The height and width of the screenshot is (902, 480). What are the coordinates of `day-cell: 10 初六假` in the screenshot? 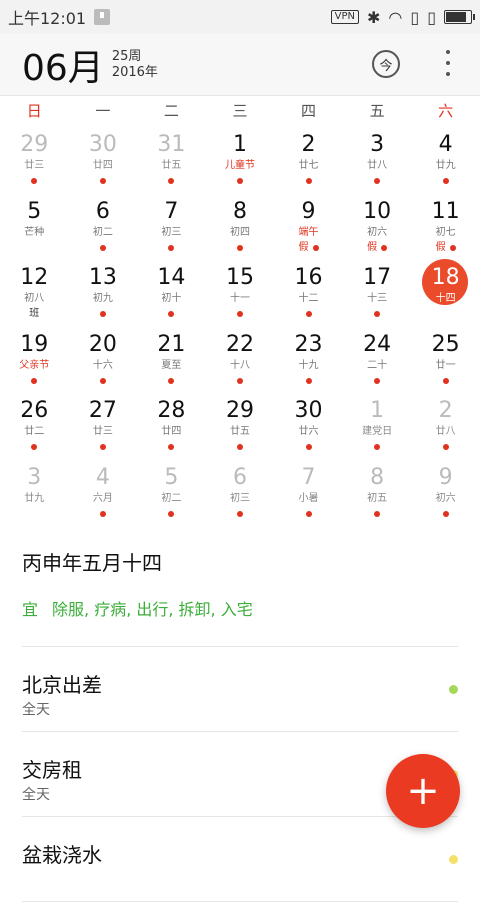 It's located at (377, 224).